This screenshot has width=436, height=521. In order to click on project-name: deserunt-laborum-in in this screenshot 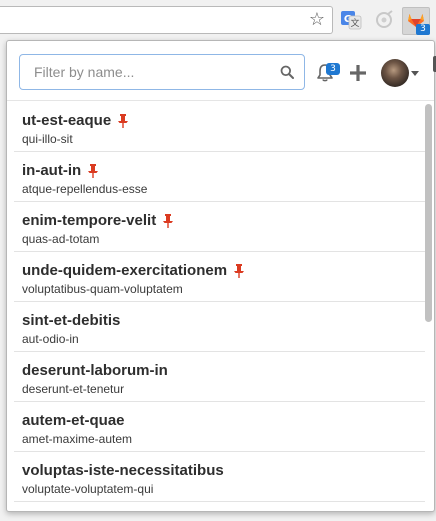, I will do `click(95, 370)`.